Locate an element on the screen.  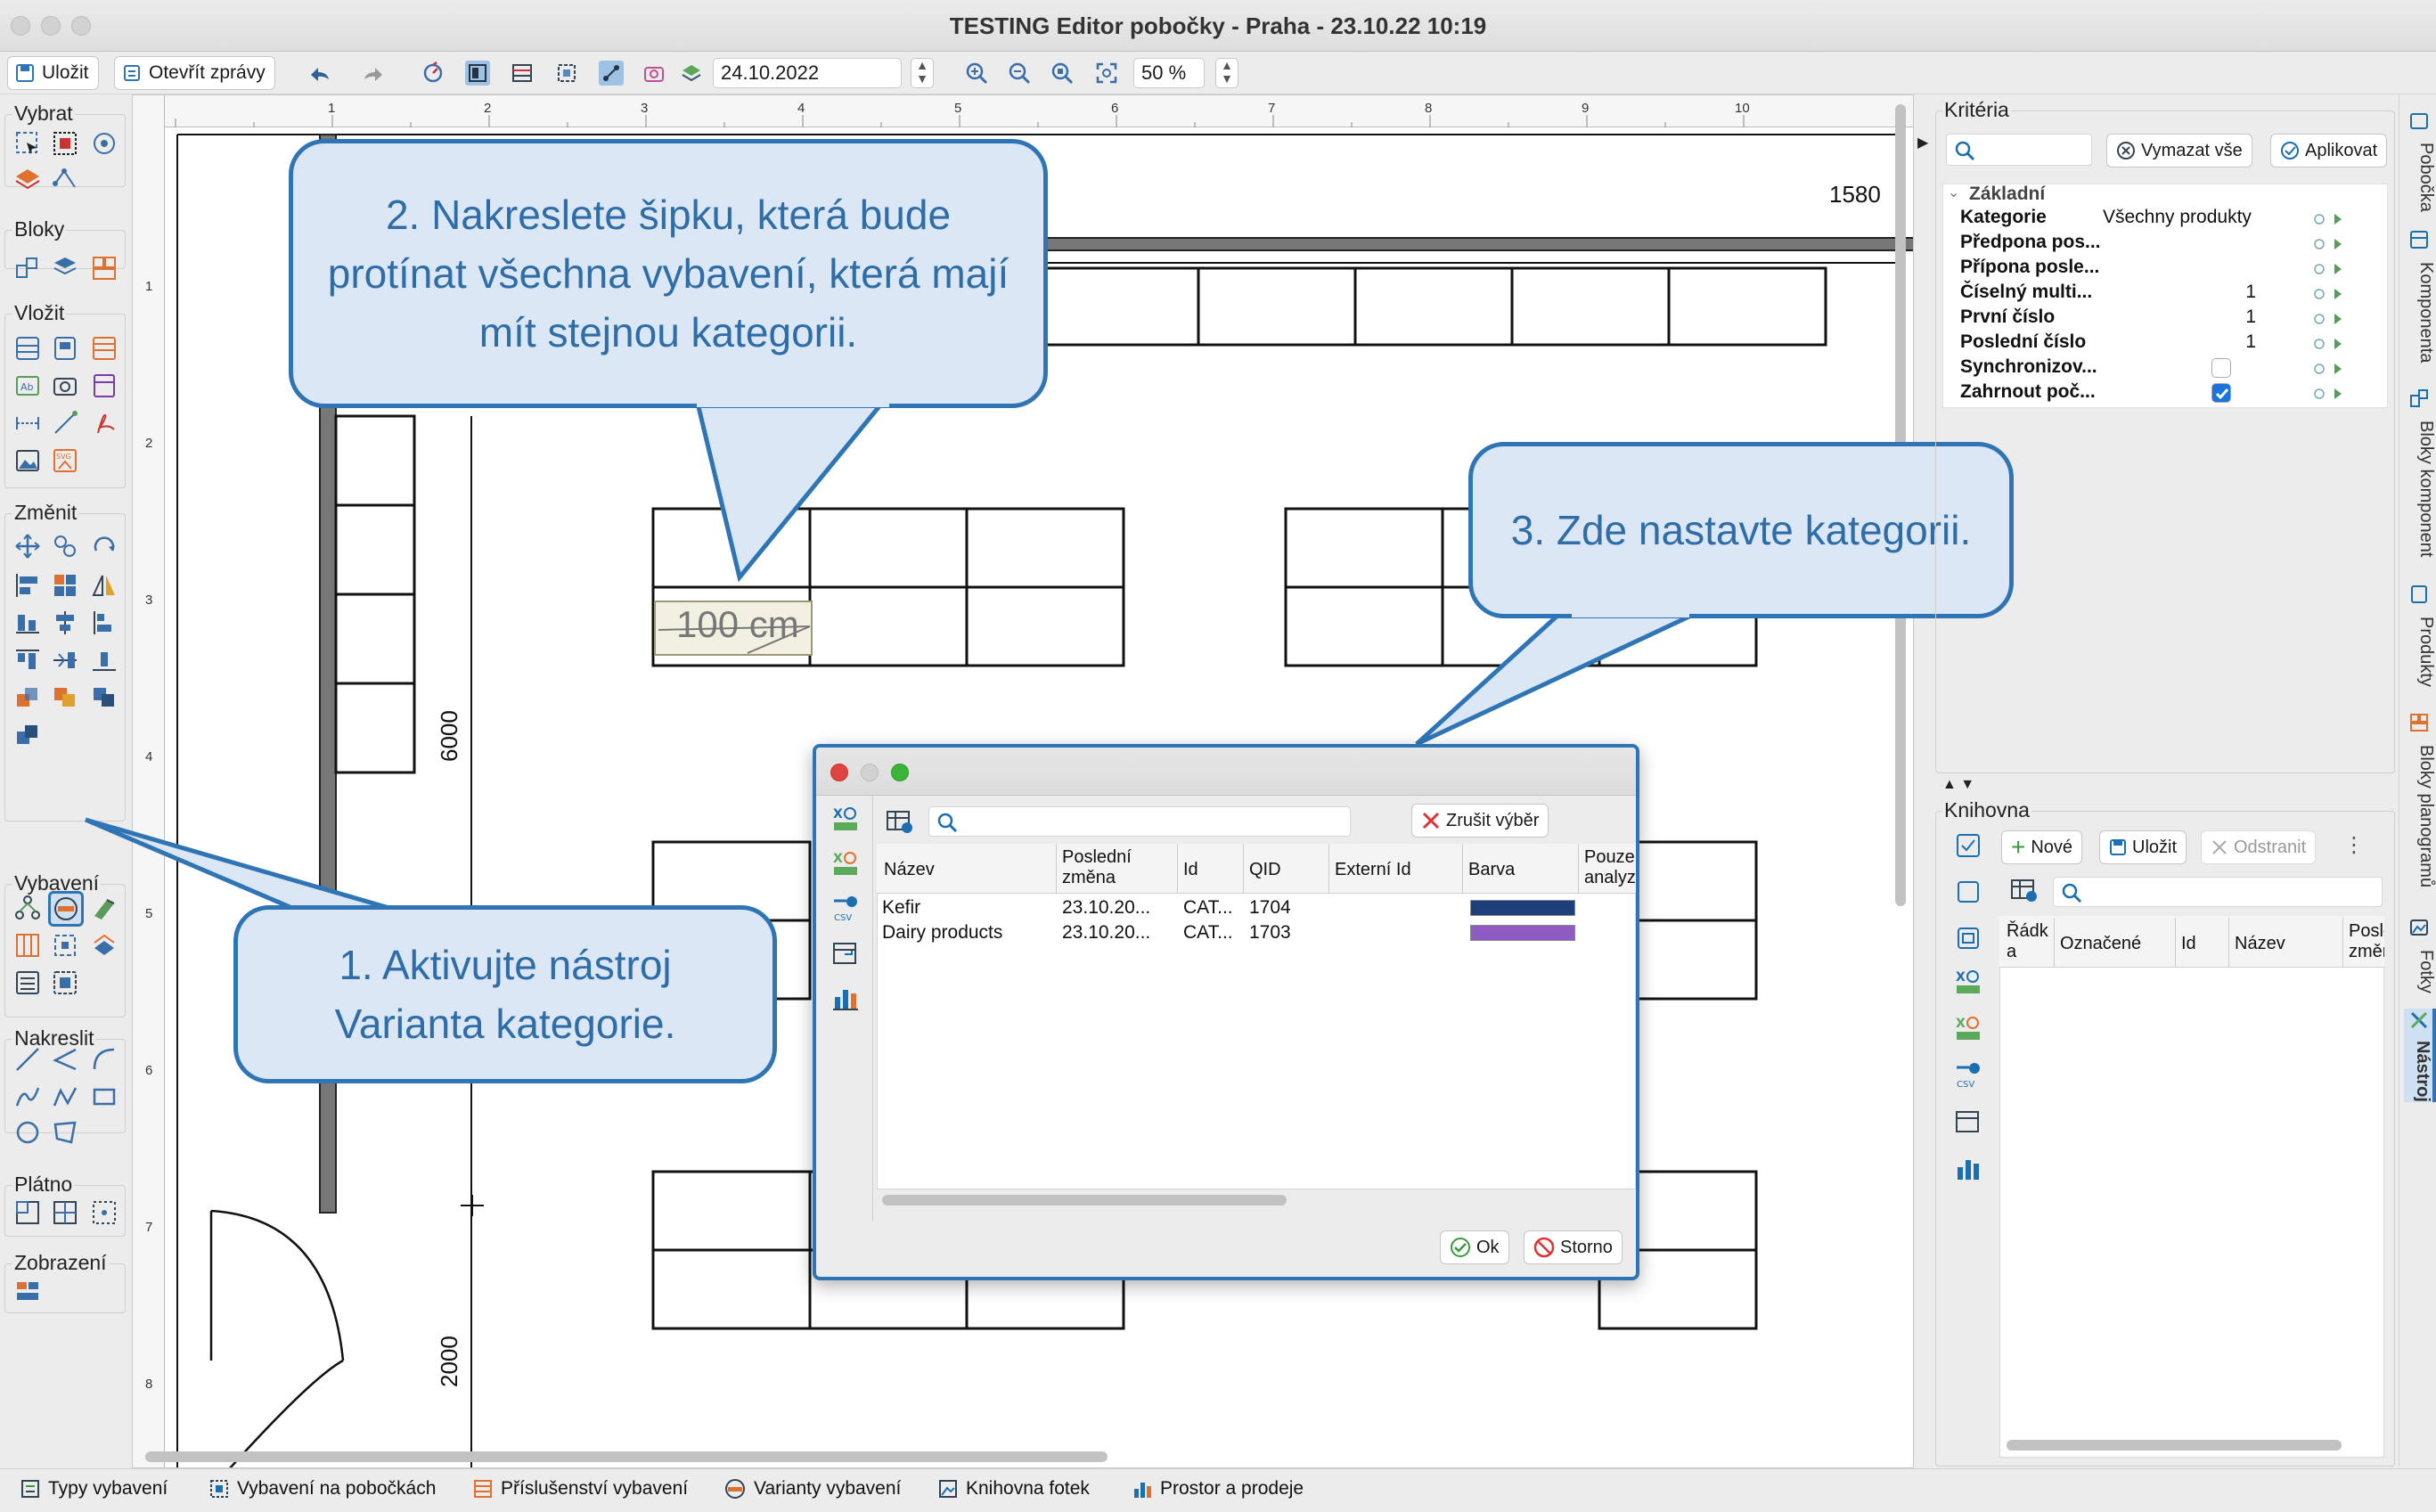
library-new-button: + Nové is located at coordinates (2042, 847).